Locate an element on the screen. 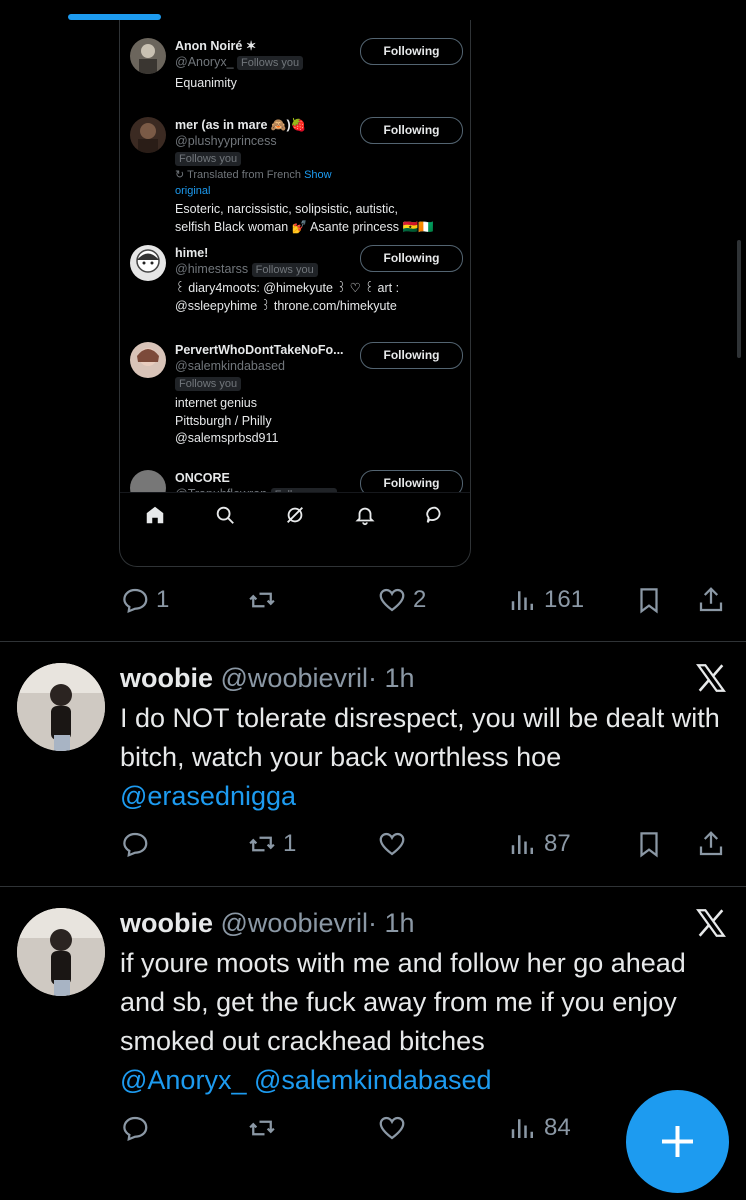 The height and width of the screenshot is (1200, 746). translated-label: Translated from French is located at coordinates (244, 175).